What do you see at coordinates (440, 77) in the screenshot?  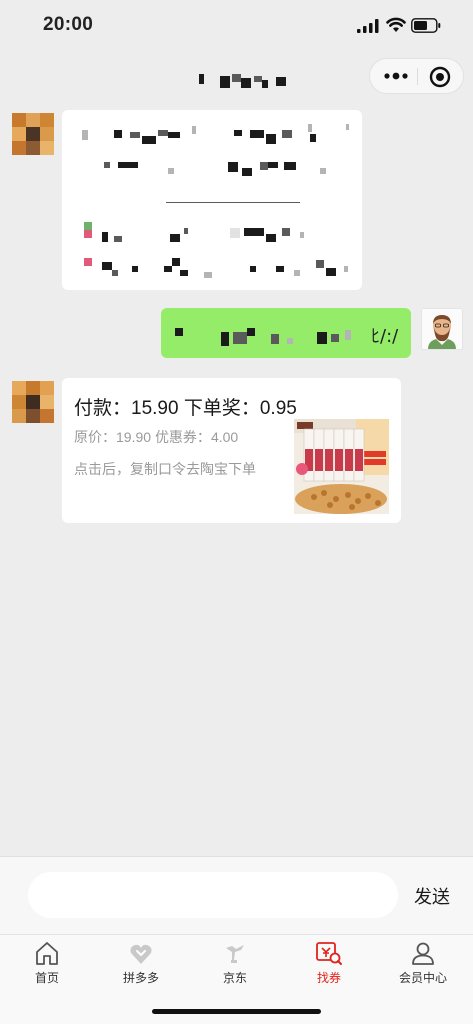 I see `close-circle-icon` at bounding box center [440, 77].